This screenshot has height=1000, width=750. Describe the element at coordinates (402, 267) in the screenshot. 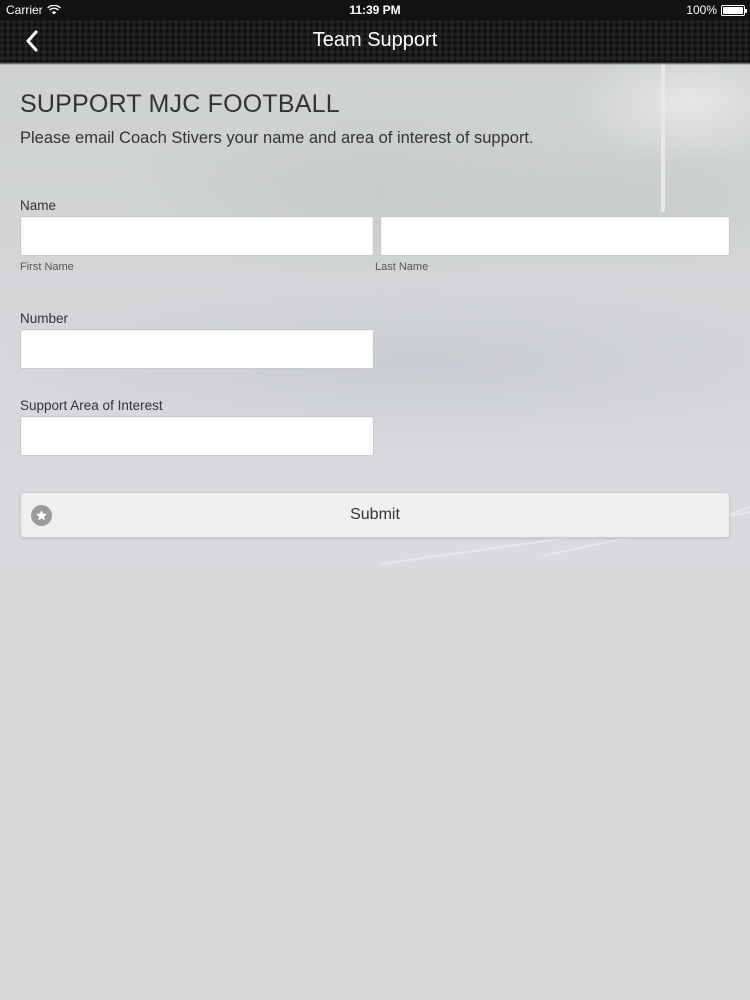

I see `last-name-sublabel: Last Name` at that location.